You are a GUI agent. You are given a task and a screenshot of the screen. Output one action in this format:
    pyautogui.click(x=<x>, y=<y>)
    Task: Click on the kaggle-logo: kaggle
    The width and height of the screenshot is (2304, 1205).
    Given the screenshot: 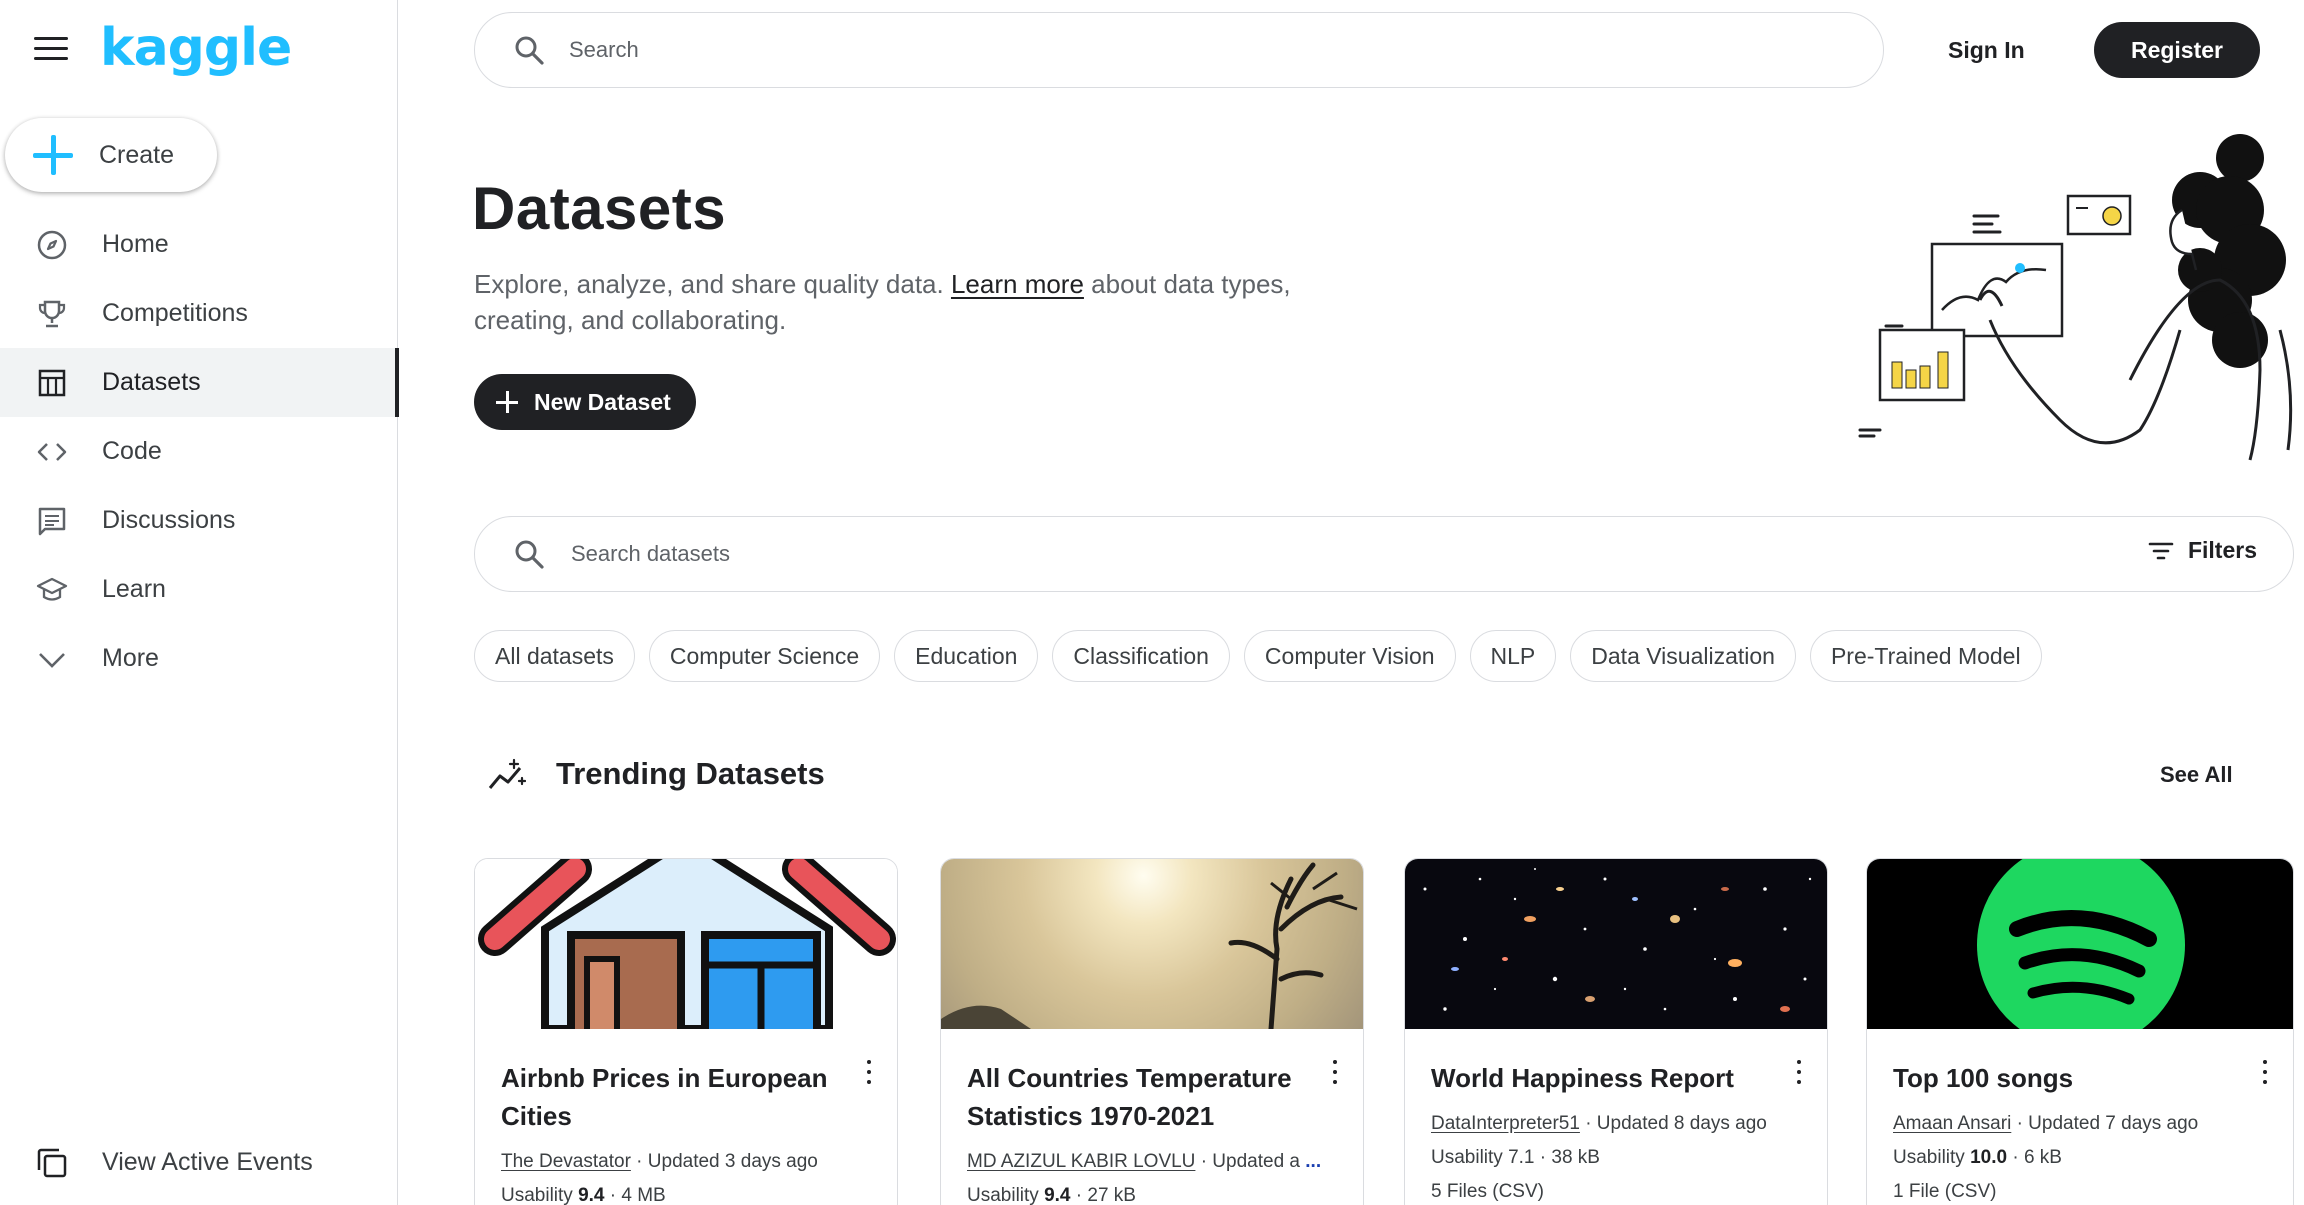 What is the action you would take?
    pyautogui.click(x=196, y=48)
    